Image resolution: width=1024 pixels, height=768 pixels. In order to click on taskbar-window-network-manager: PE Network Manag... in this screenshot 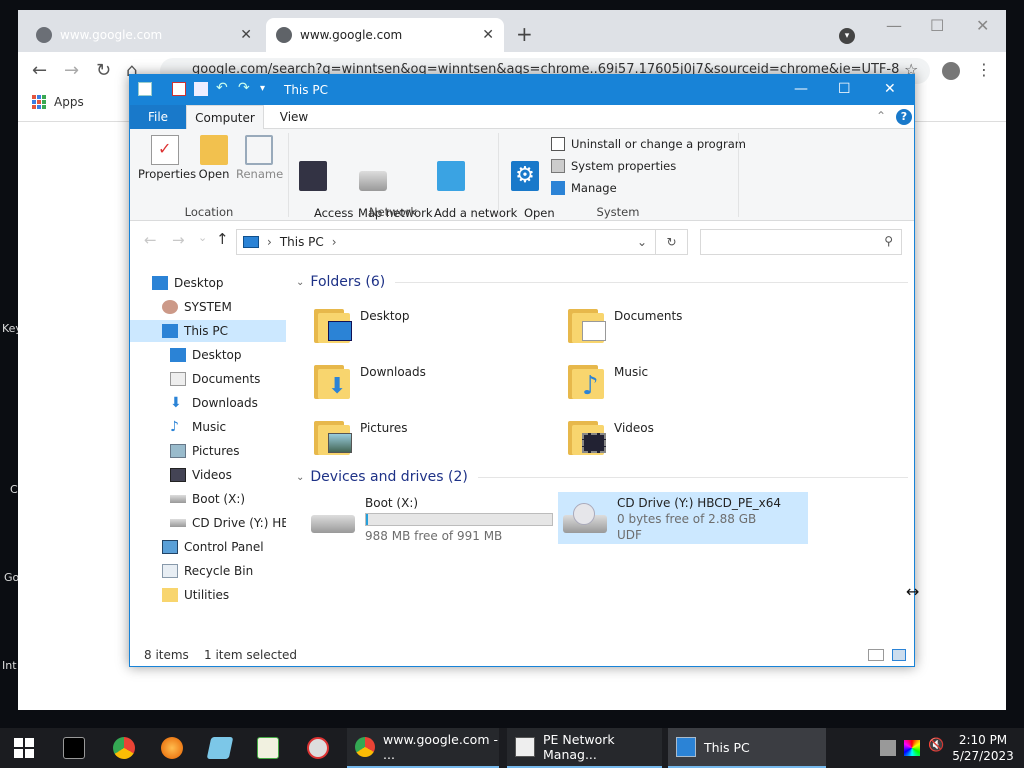, I will do `click(584, 748)`.